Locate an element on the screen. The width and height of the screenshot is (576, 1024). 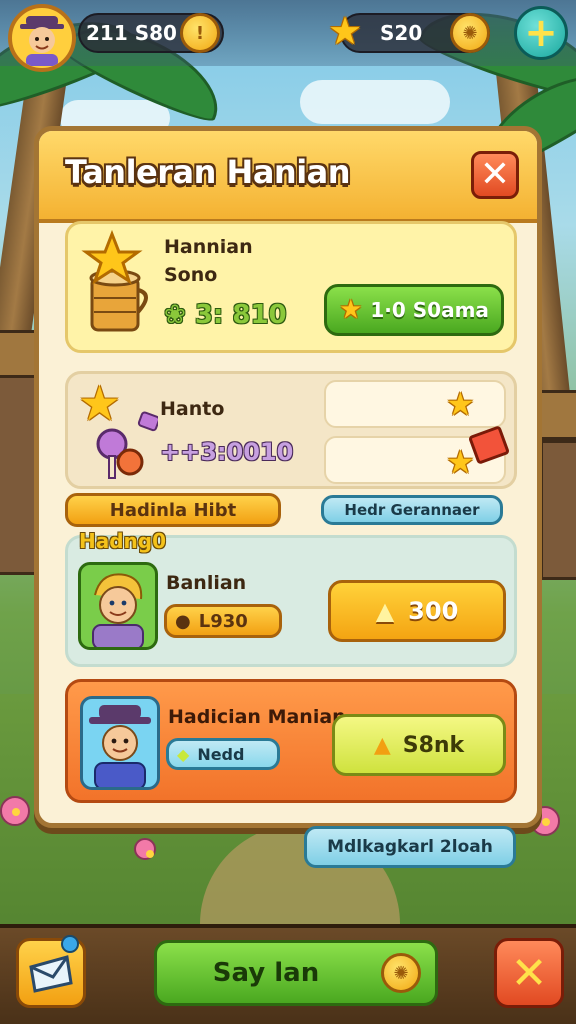
hut-right is located at coordinates (558, 510).